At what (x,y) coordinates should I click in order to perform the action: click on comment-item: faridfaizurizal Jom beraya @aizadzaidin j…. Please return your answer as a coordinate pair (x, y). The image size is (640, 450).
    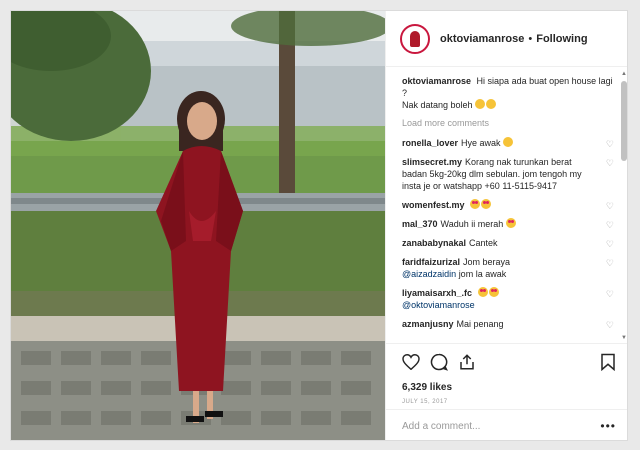
    Looking at the image, I should click on (509, 268).